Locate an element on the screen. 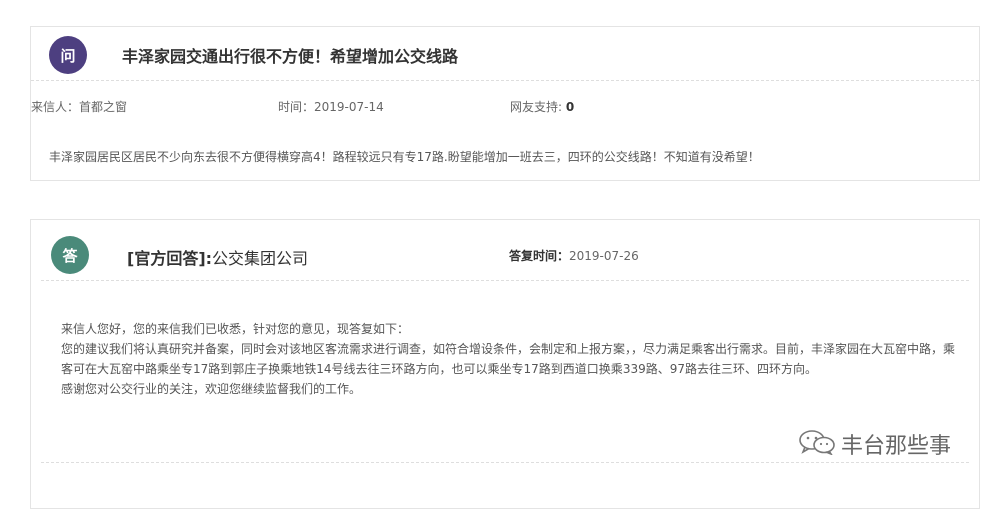 Image resolution: width=1000 pixels, height=509 pixels. answer-time: 答复时间：2019-07-26 is located at coordinates (574, 255).